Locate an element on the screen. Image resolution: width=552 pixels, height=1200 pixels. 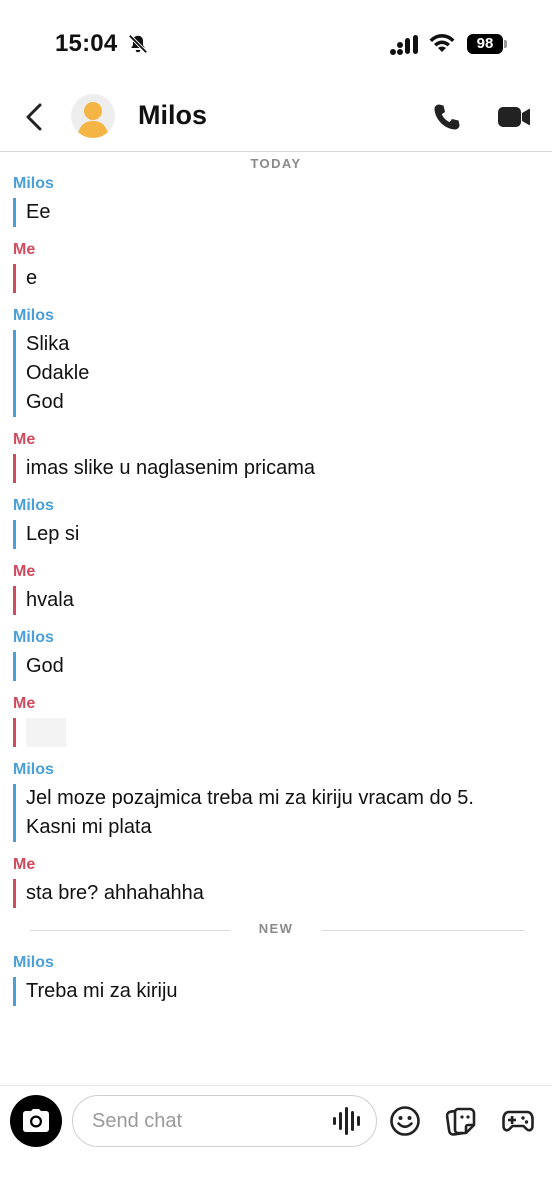
bell-slash-icon is located at coordinates (138, 44).